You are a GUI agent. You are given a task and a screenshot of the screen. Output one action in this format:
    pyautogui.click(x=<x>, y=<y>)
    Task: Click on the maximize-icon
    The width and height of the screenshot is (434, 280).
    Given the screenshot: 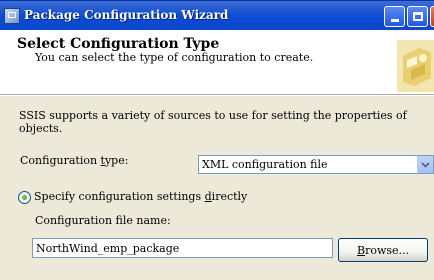 What is the action you would take?
    pyautogui.click(x=417, y=16)
    